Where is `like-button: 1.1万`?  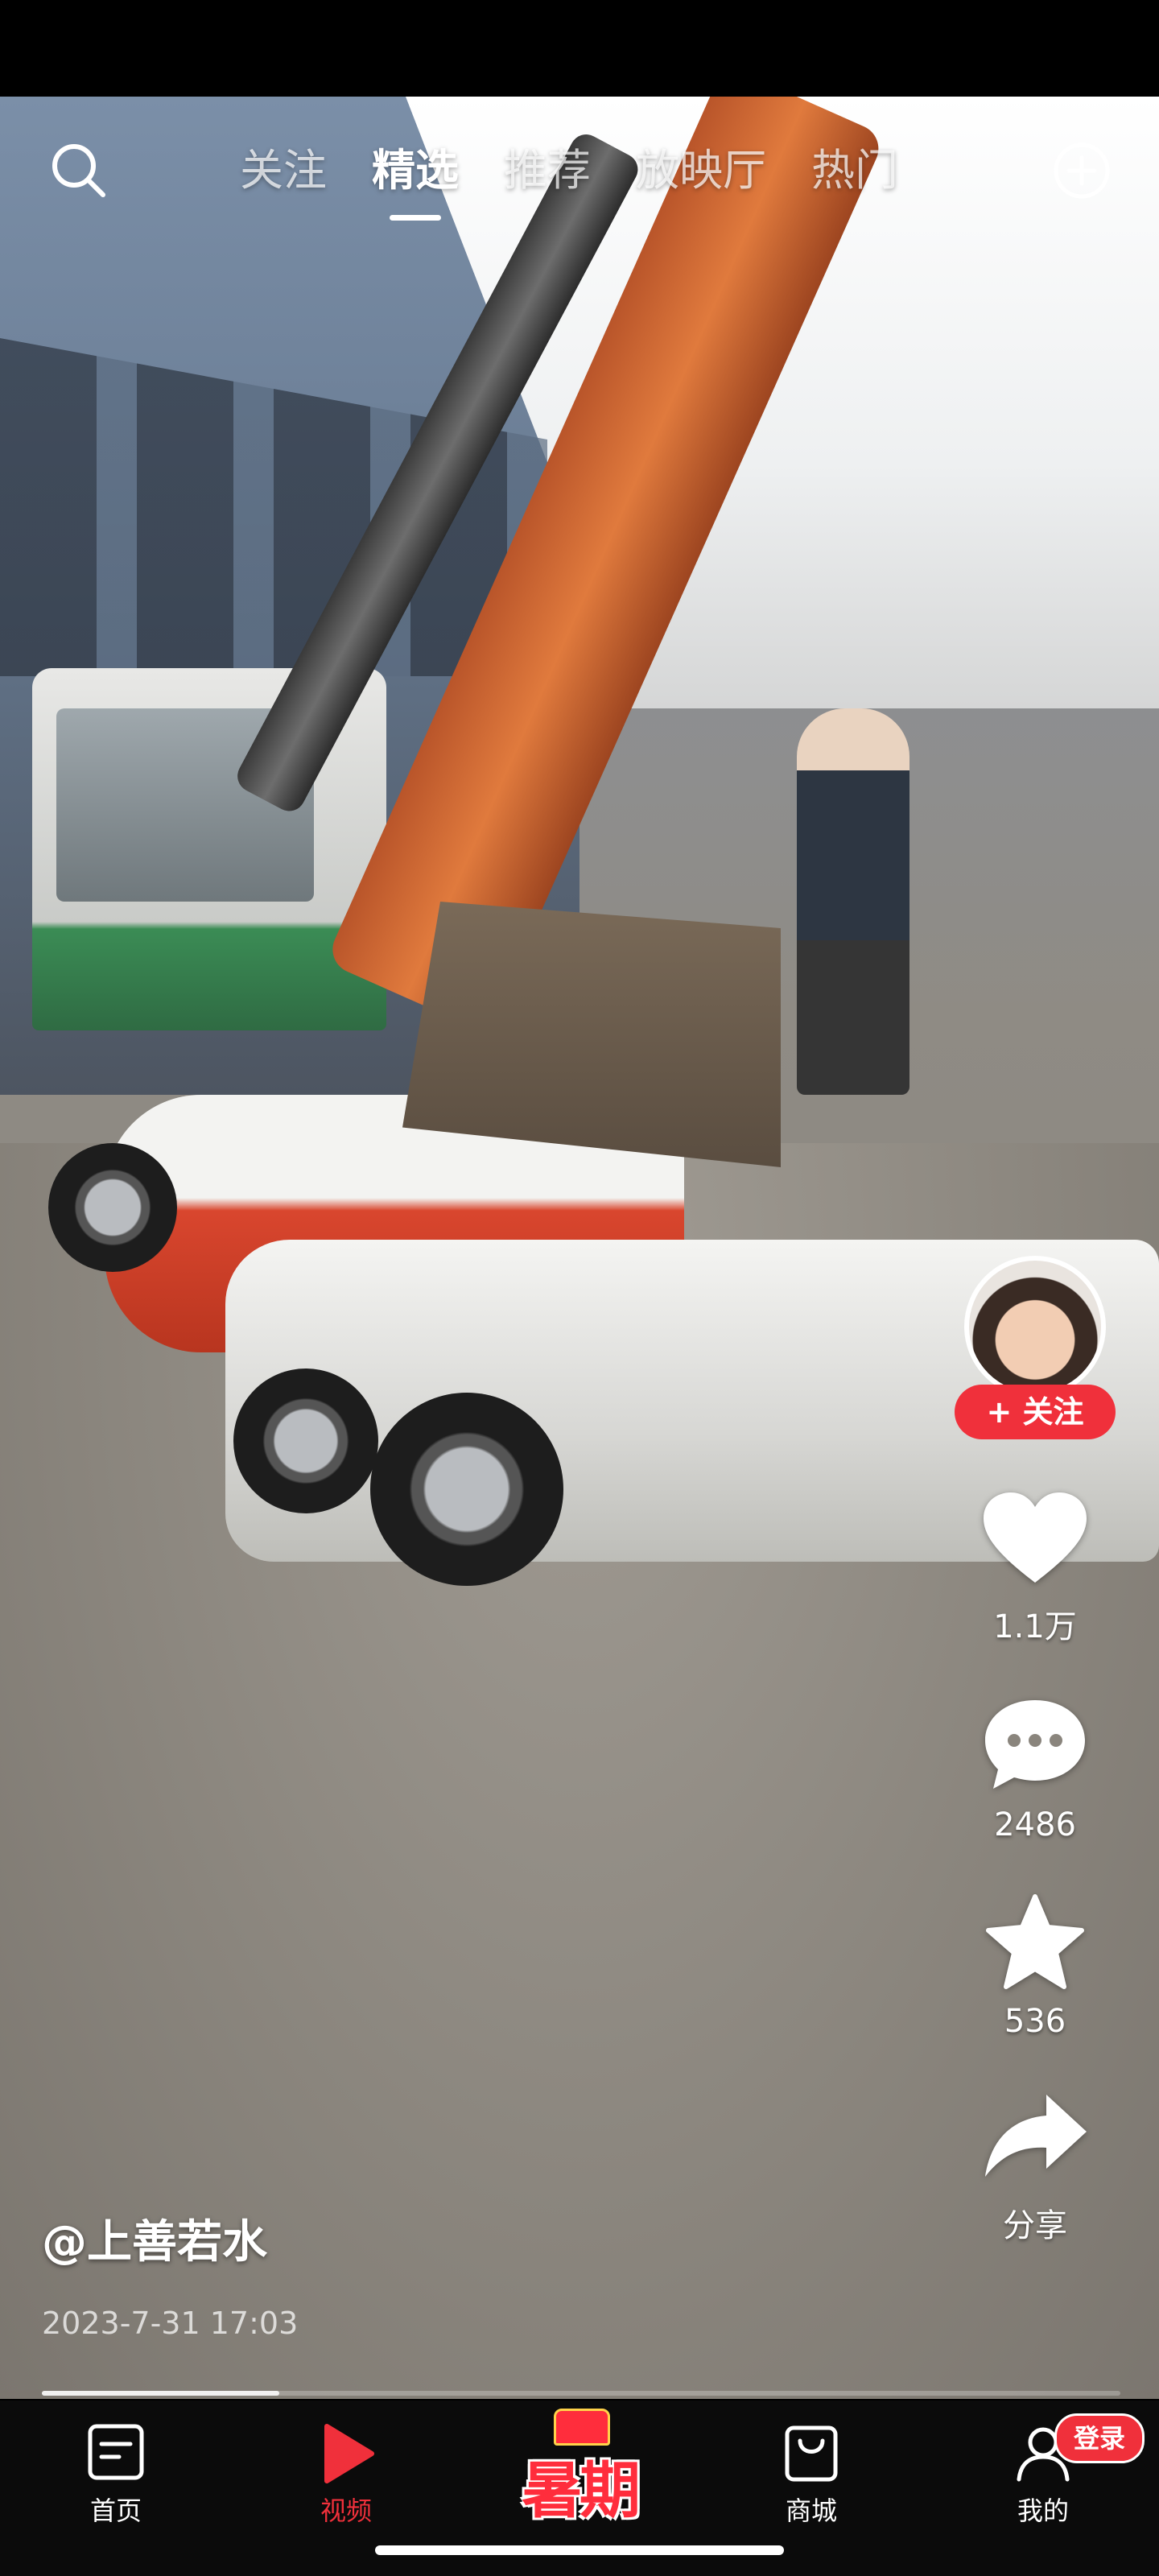
like-button: 1.1万 is located at coordinates (1035, 1567).